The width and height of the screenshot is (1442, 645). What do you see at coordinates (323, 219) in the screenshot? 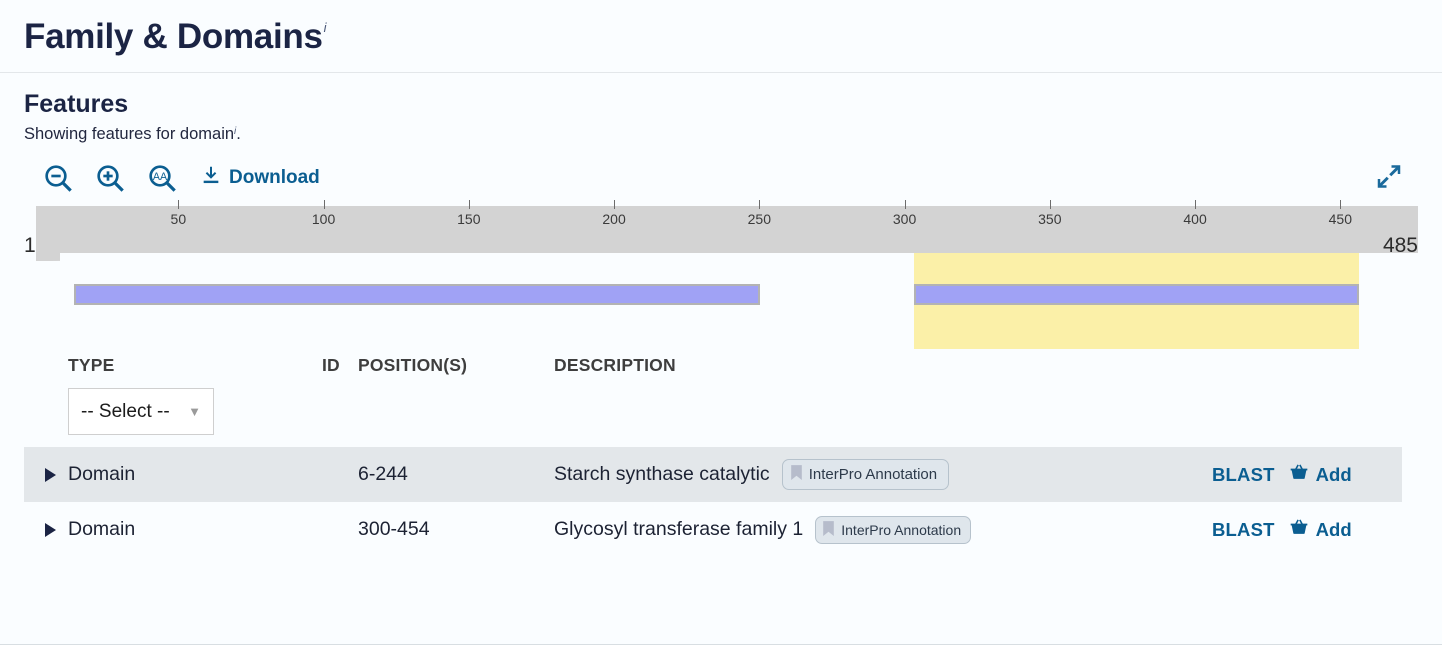
I see `ruler-tick-label: 100` at bounding box center [323, 219].